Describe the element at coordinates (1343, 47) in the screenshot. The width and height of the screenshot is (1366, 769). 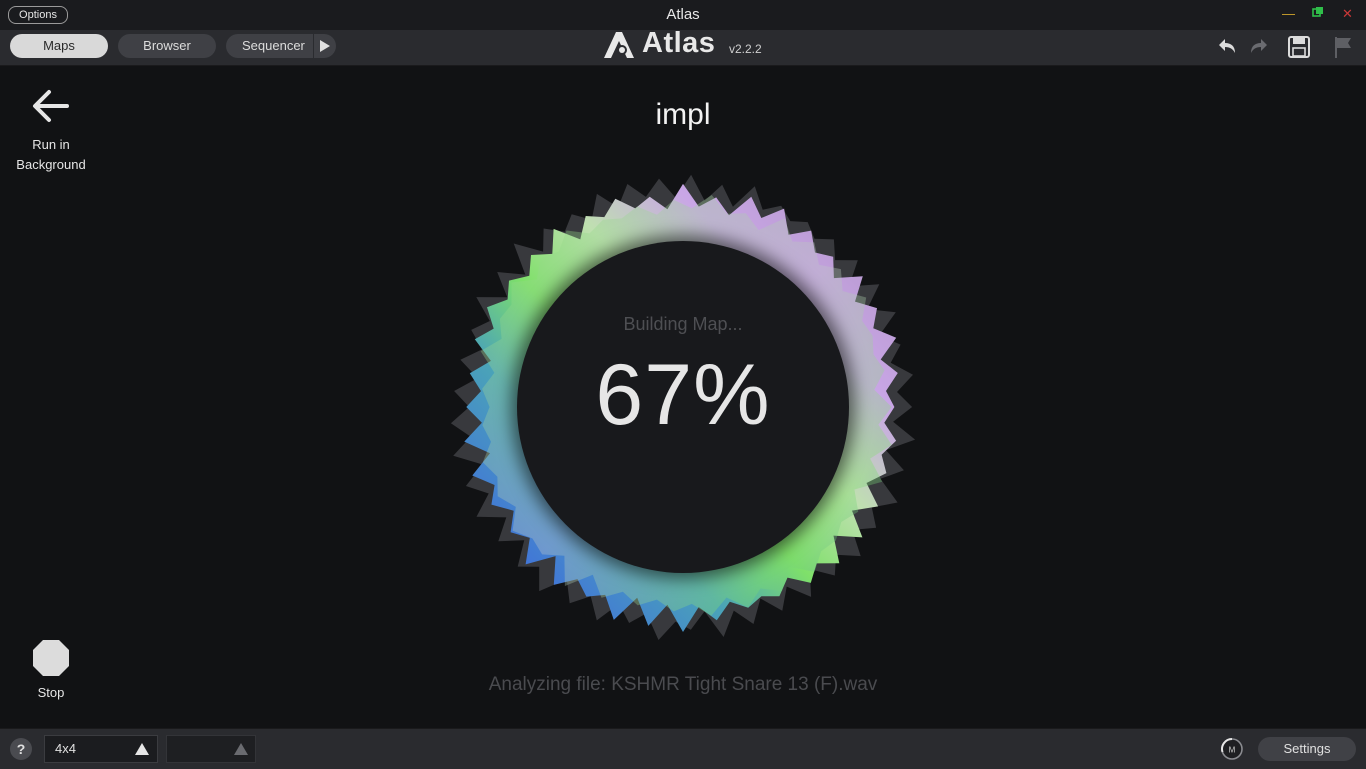
I see `flag-icon` at that location.